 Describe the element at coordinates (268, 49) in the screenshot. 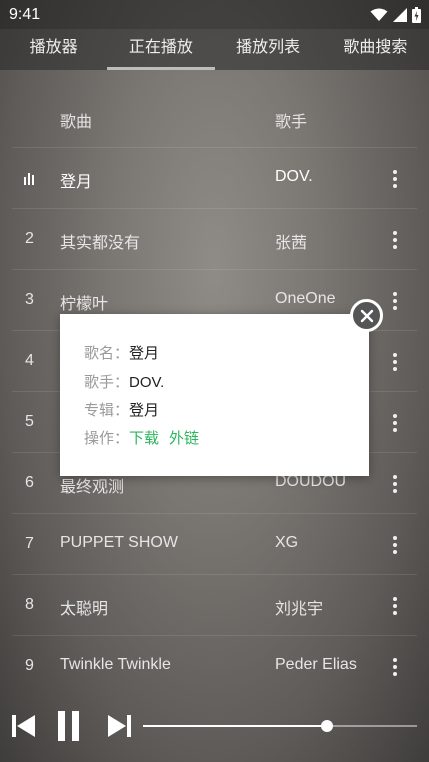

I see `tab-playlist: 播放列表` at that location.